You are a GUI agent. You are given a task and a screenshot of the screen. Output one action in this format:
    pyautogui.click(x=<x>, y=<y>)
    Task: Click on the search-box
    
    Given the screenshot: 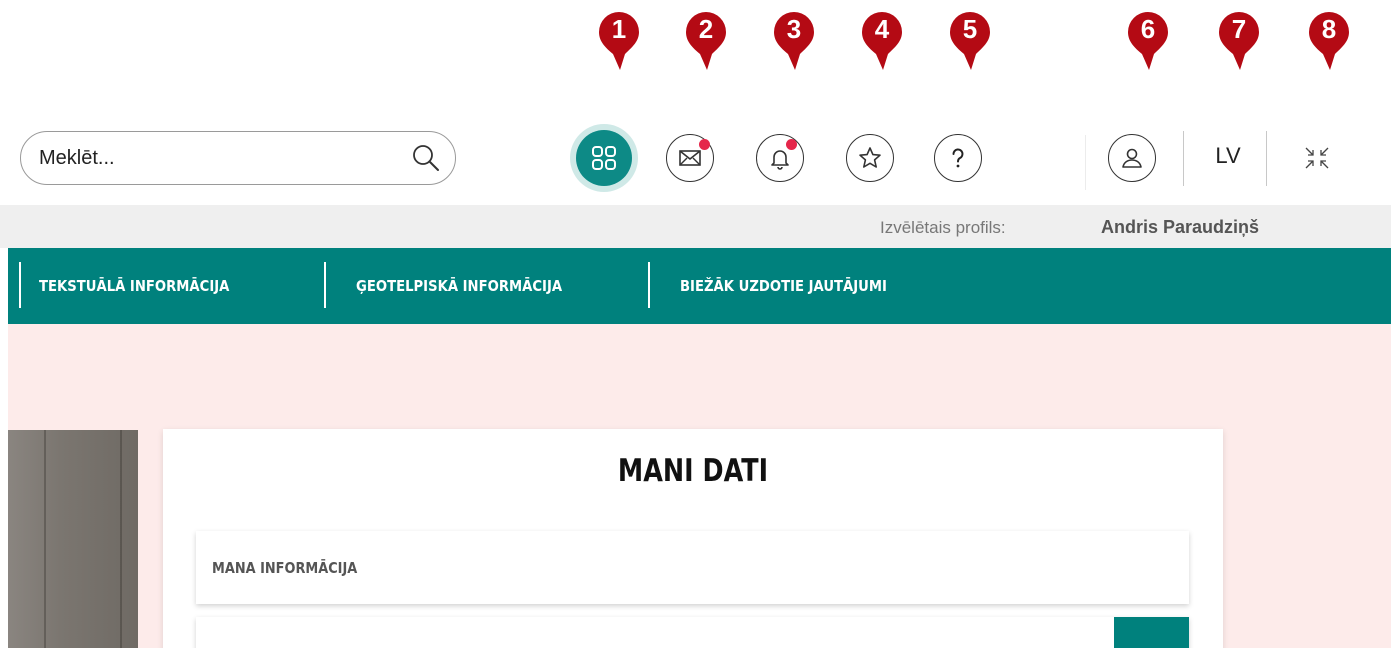 What is the action you would take?
    pyautogui.click(x=238, y=158)
    